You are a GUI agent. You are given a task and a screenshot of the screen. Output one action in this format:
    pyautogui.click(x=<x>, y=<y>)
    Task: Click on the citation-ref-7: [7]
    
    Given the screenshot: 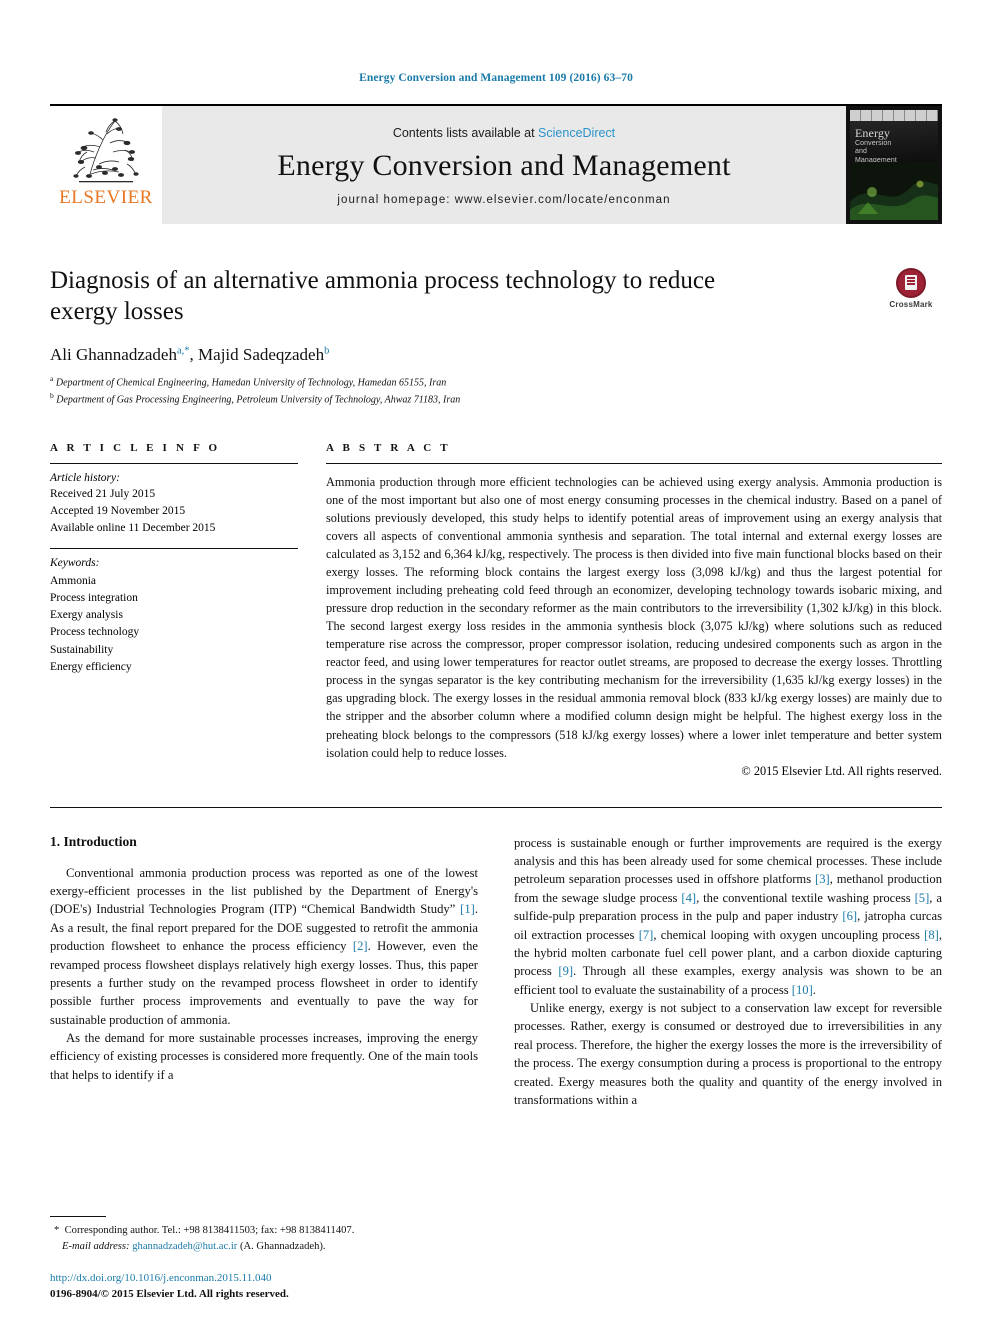 What is the action you would take?
    pyautogui.click(x=646, y=935)
    